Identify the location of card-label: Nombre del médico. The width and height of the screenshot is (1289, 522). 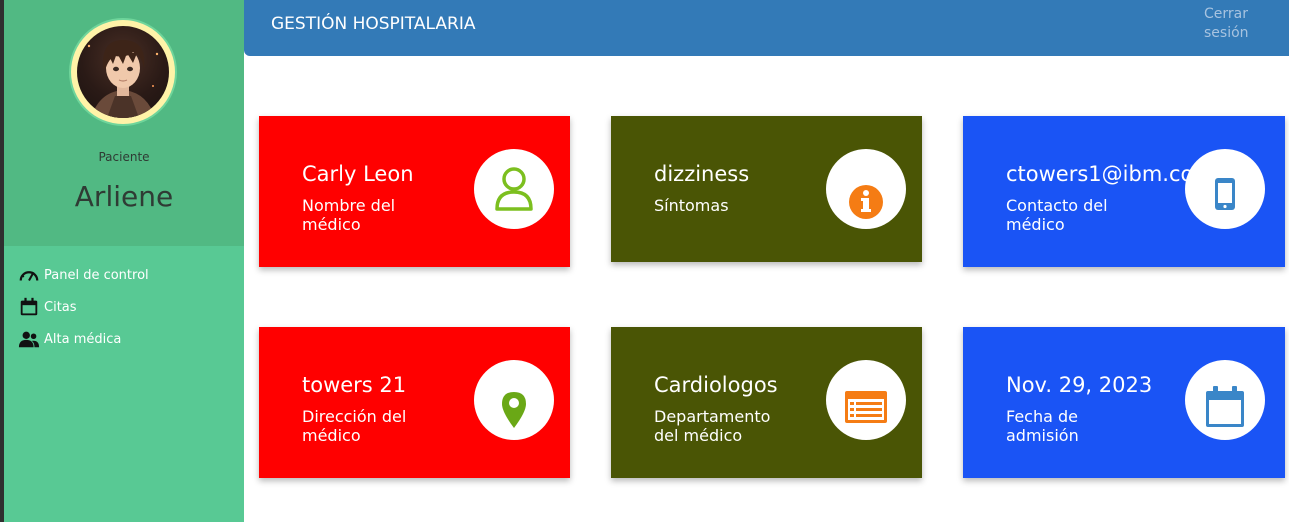
(377, 215).